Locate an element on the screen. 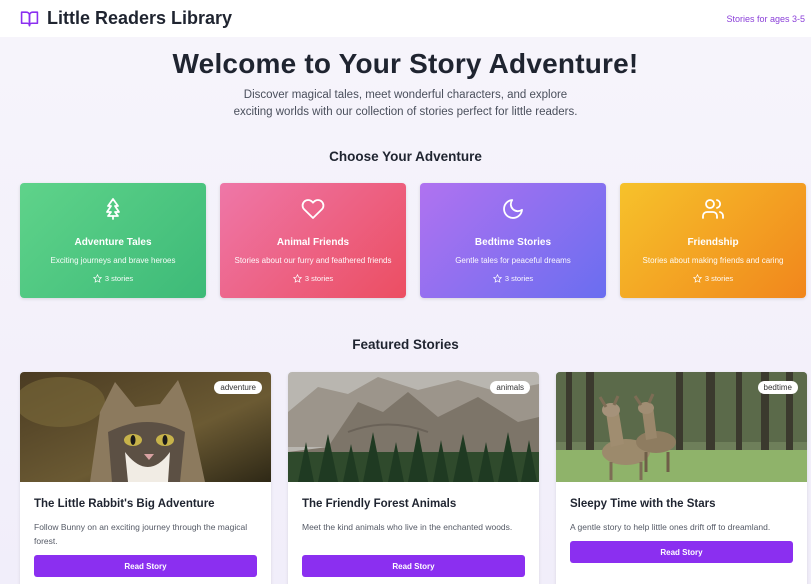  featured-heading: Featured Stories is located at coordinates (405, 344).